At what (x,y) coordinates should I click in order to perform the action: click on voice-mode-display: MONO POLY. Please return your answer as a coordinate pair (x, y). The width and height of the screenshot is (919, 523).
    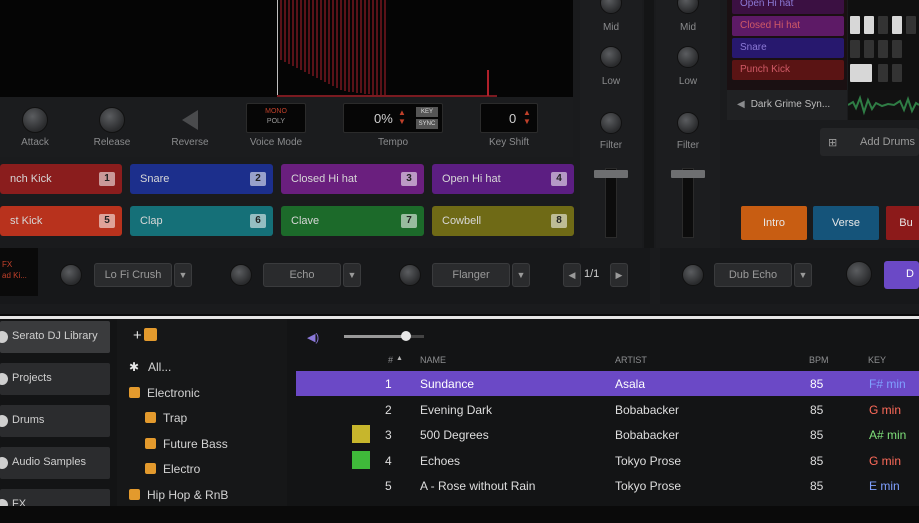
    Looking at the image, I should click on (276, 118).